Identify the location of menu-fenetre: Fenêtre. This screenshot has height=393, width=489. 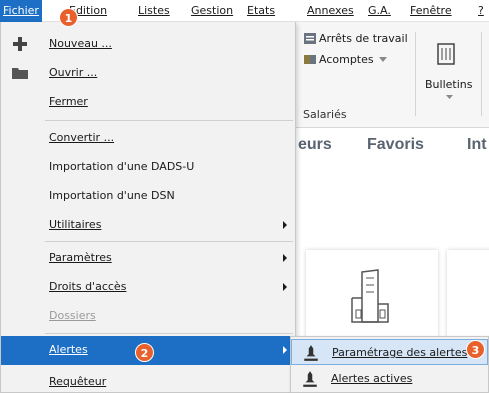
(431, 11).